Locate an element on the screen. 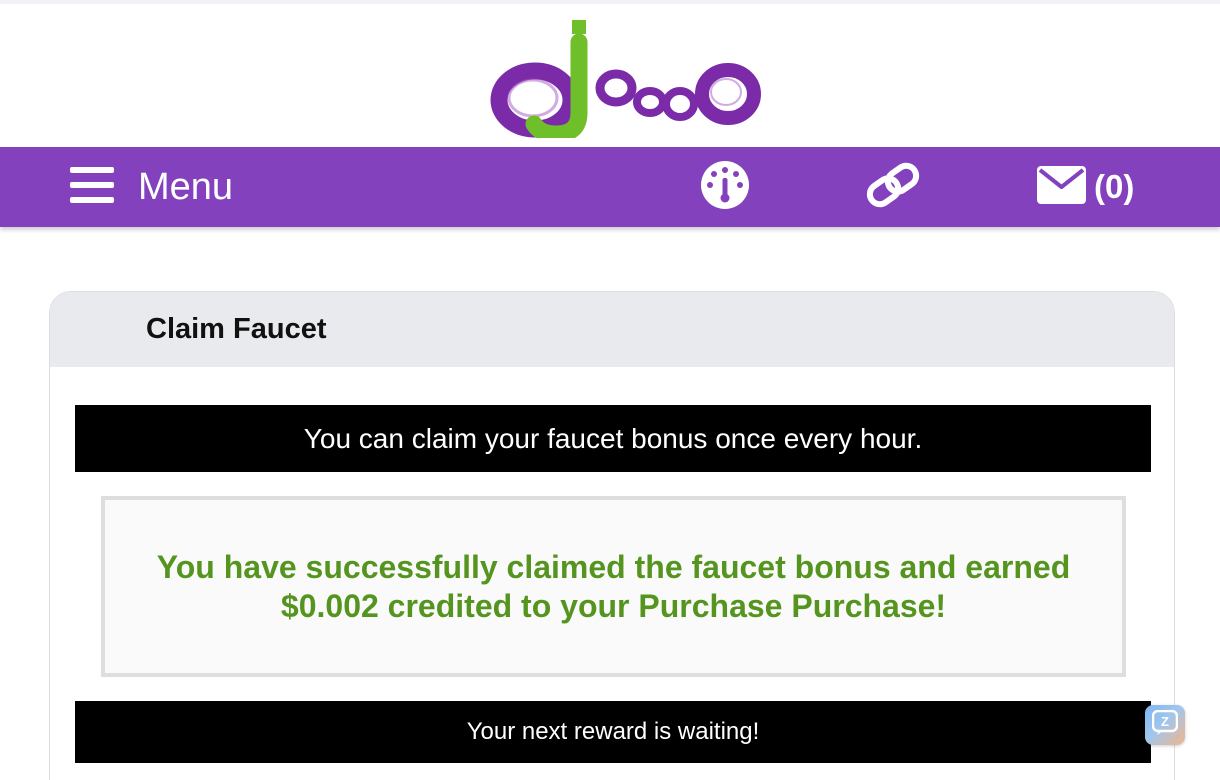 The image size is (1220, 780). dashboard-button is located at coordinates (725, 187).